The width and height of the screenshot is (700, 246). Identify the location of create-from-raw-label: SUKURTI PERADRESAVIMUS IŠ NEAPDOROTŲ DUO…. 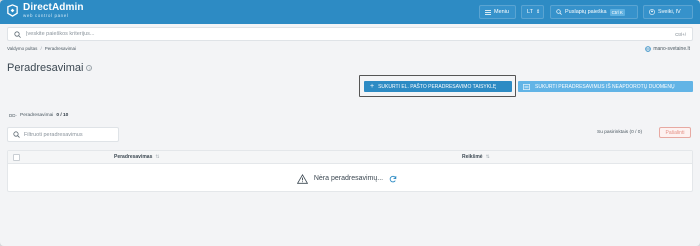
(605, 86).